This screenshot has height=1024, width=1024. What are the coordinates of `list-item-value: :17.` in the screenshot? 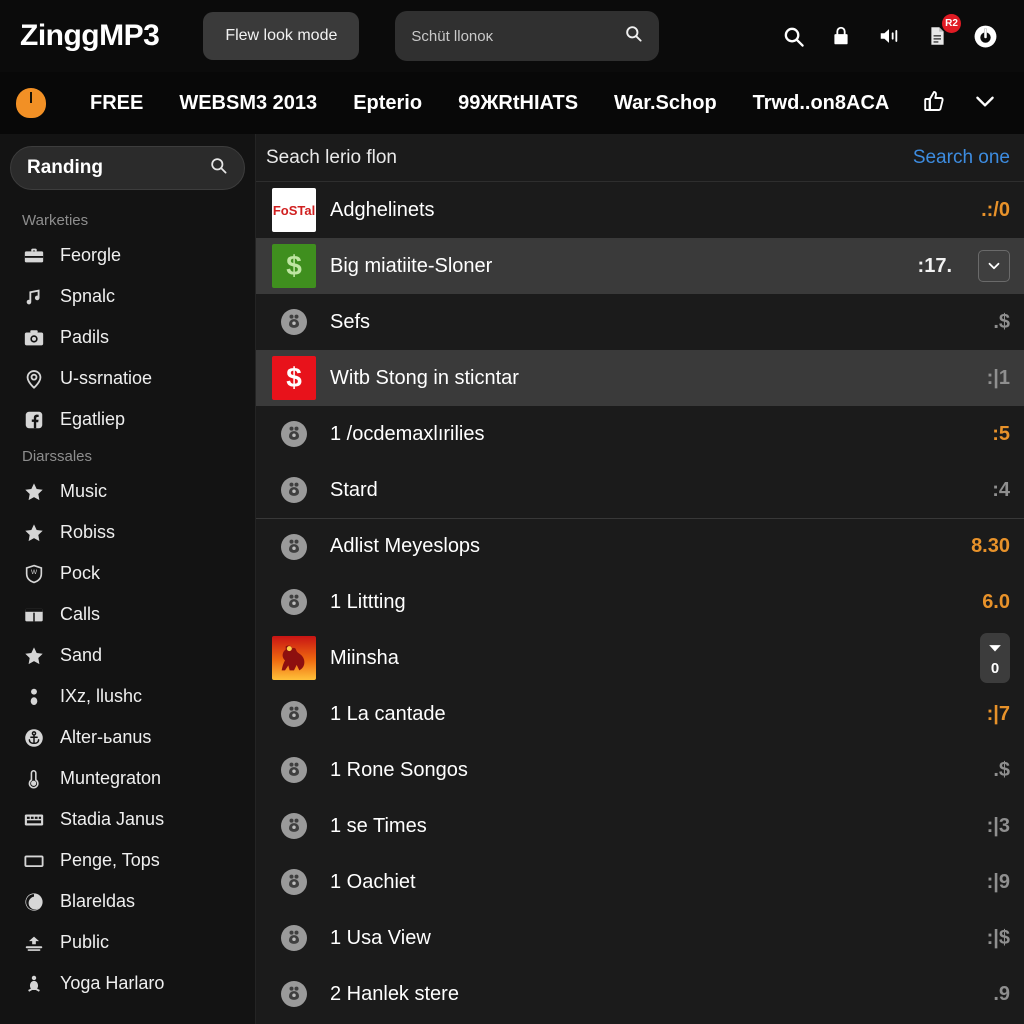 It's located at (934, 265).